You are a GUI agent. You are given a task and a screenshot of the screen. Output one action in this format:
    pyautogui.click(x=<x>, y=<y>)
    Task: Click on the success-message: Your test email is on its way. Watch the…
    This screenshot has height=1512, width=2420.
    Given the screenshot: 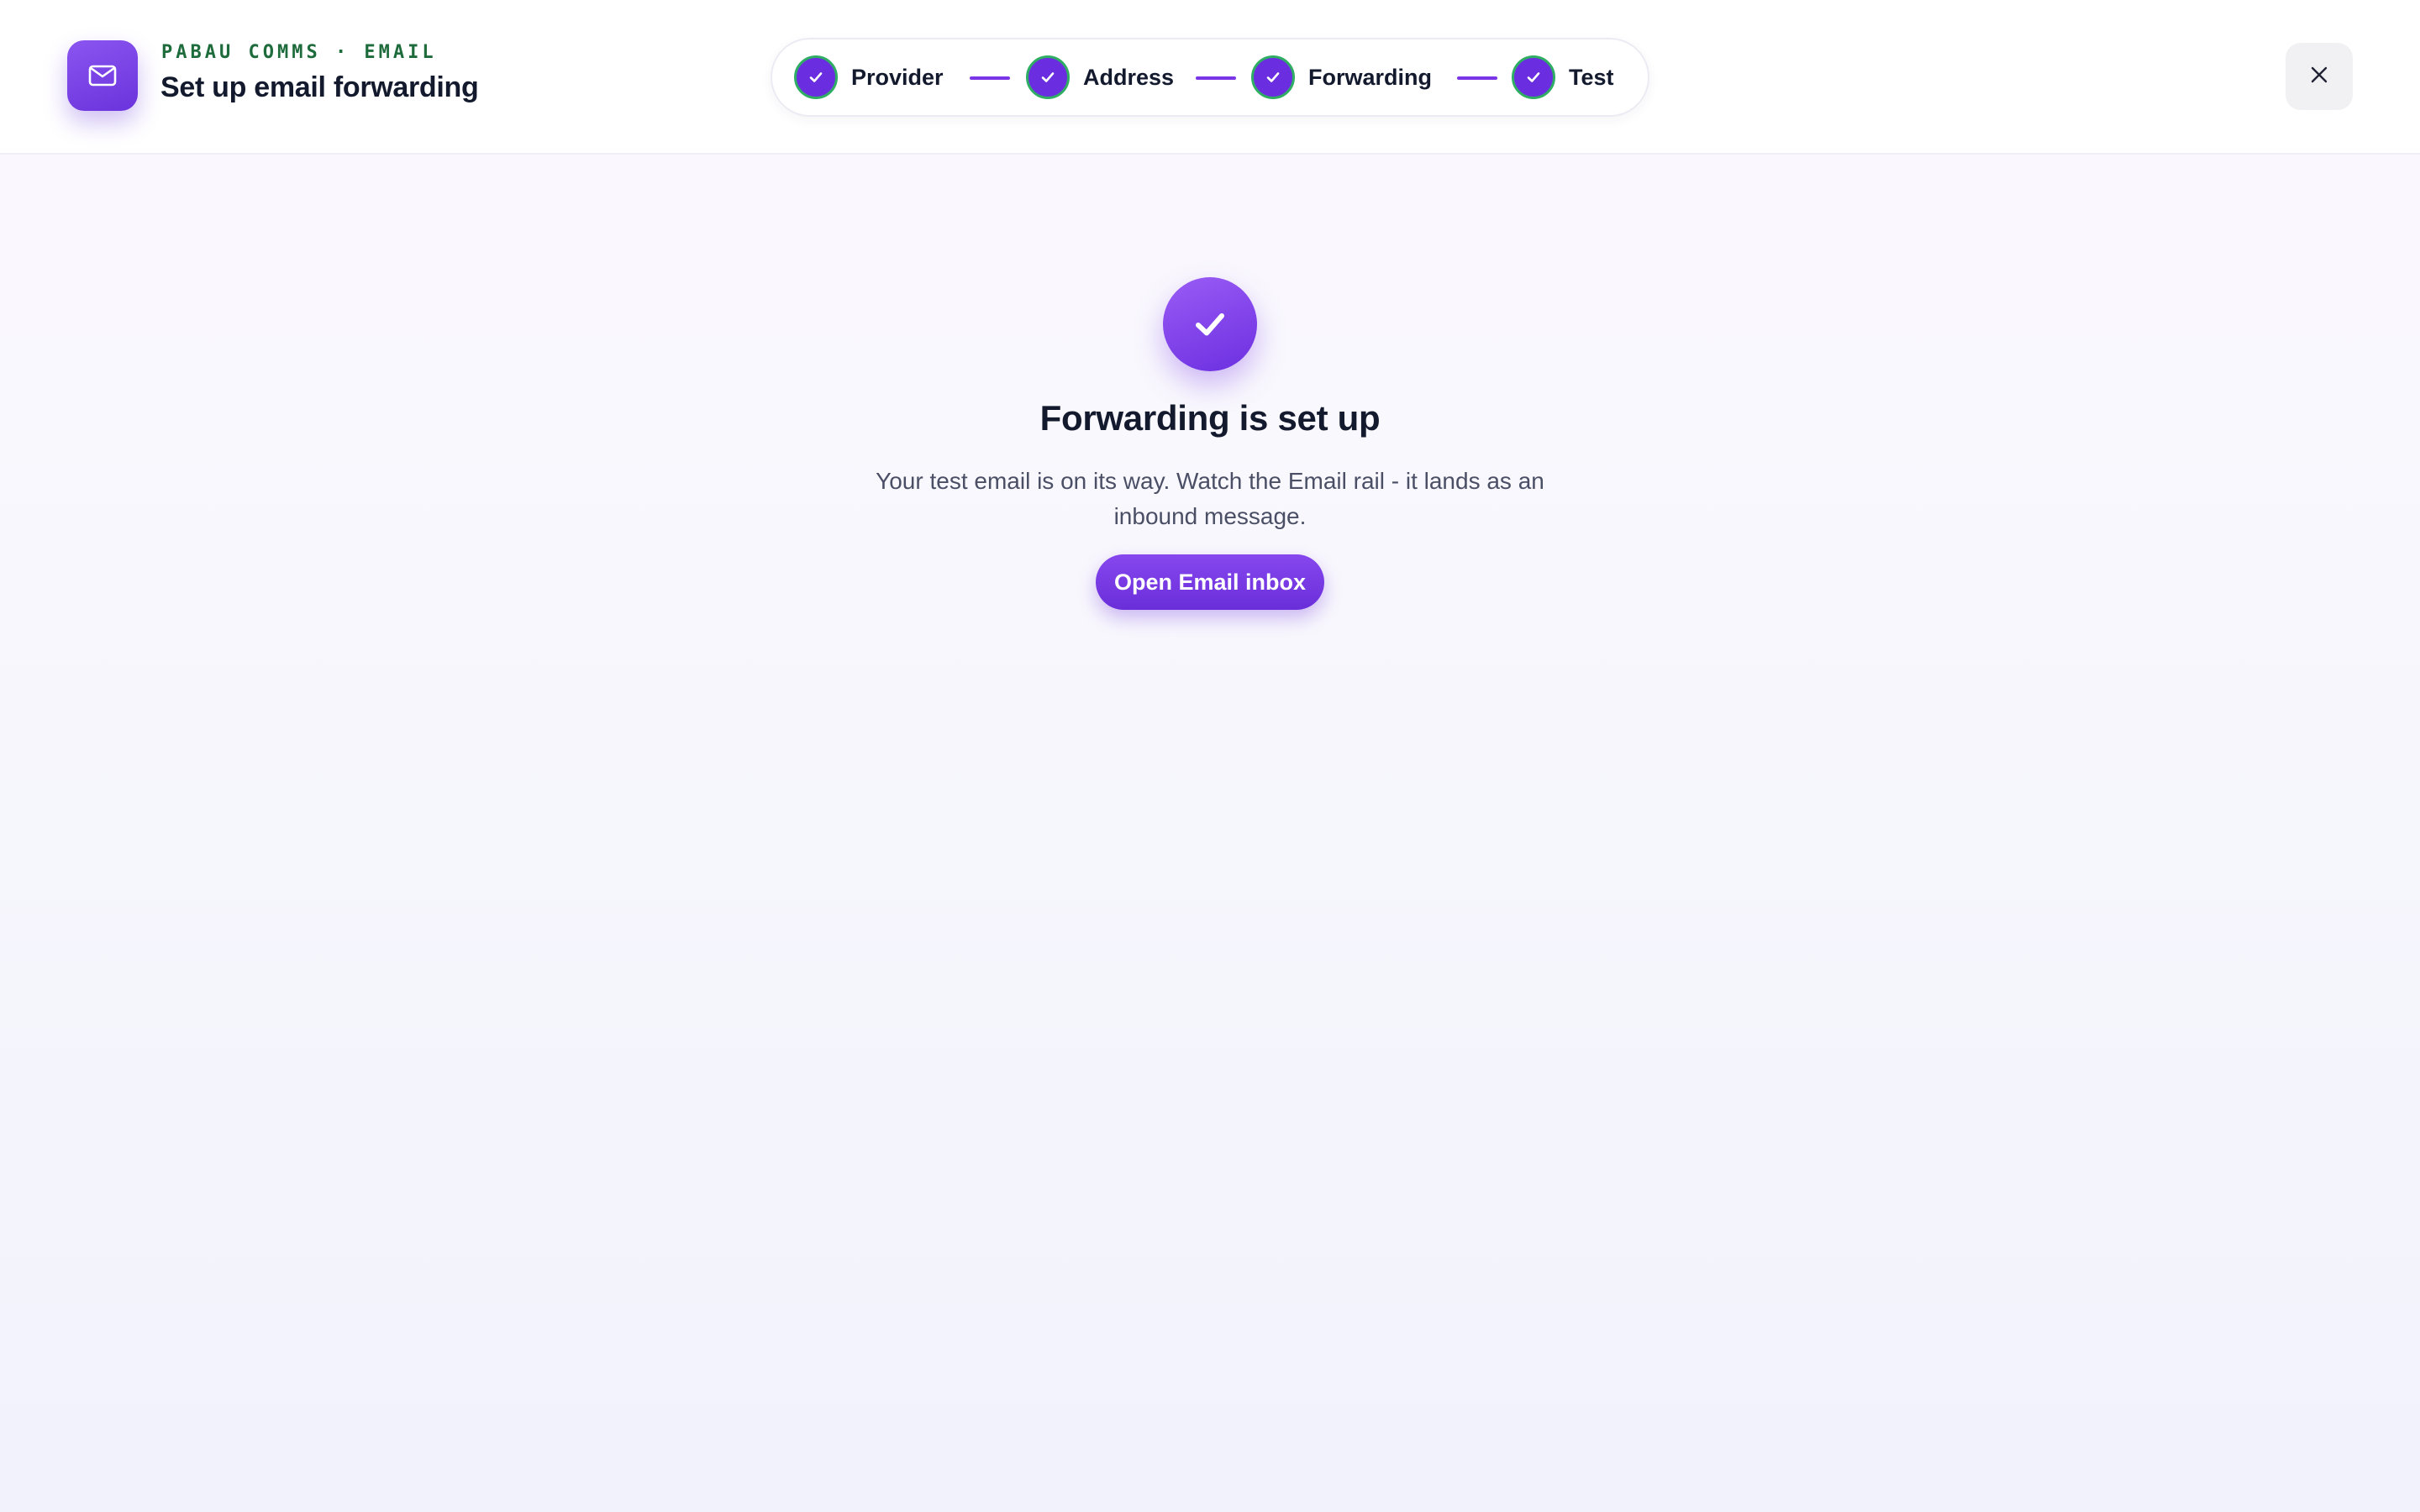 What is the action you would take?
    pyautogui.click(x=1210, y=498)
    